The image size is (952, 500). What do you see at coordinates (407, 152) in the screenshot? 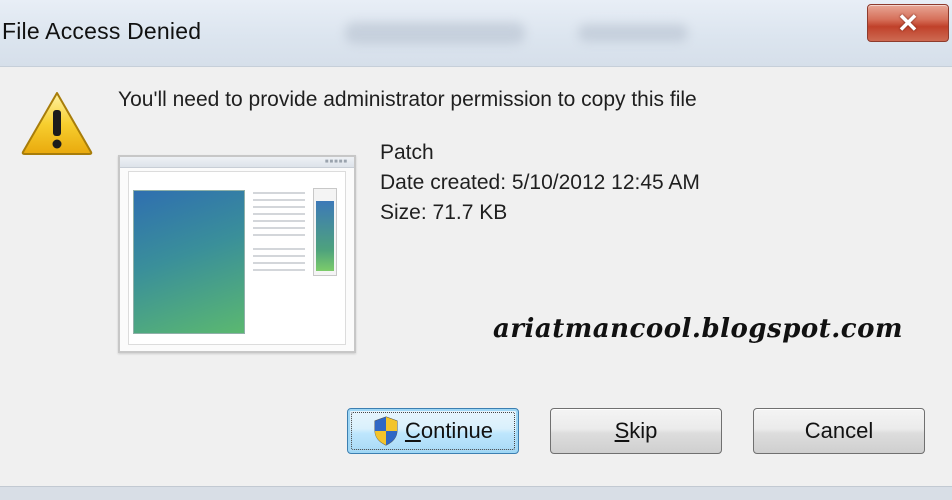
I see `file-name: Patch` at bounding box center [407, 152].